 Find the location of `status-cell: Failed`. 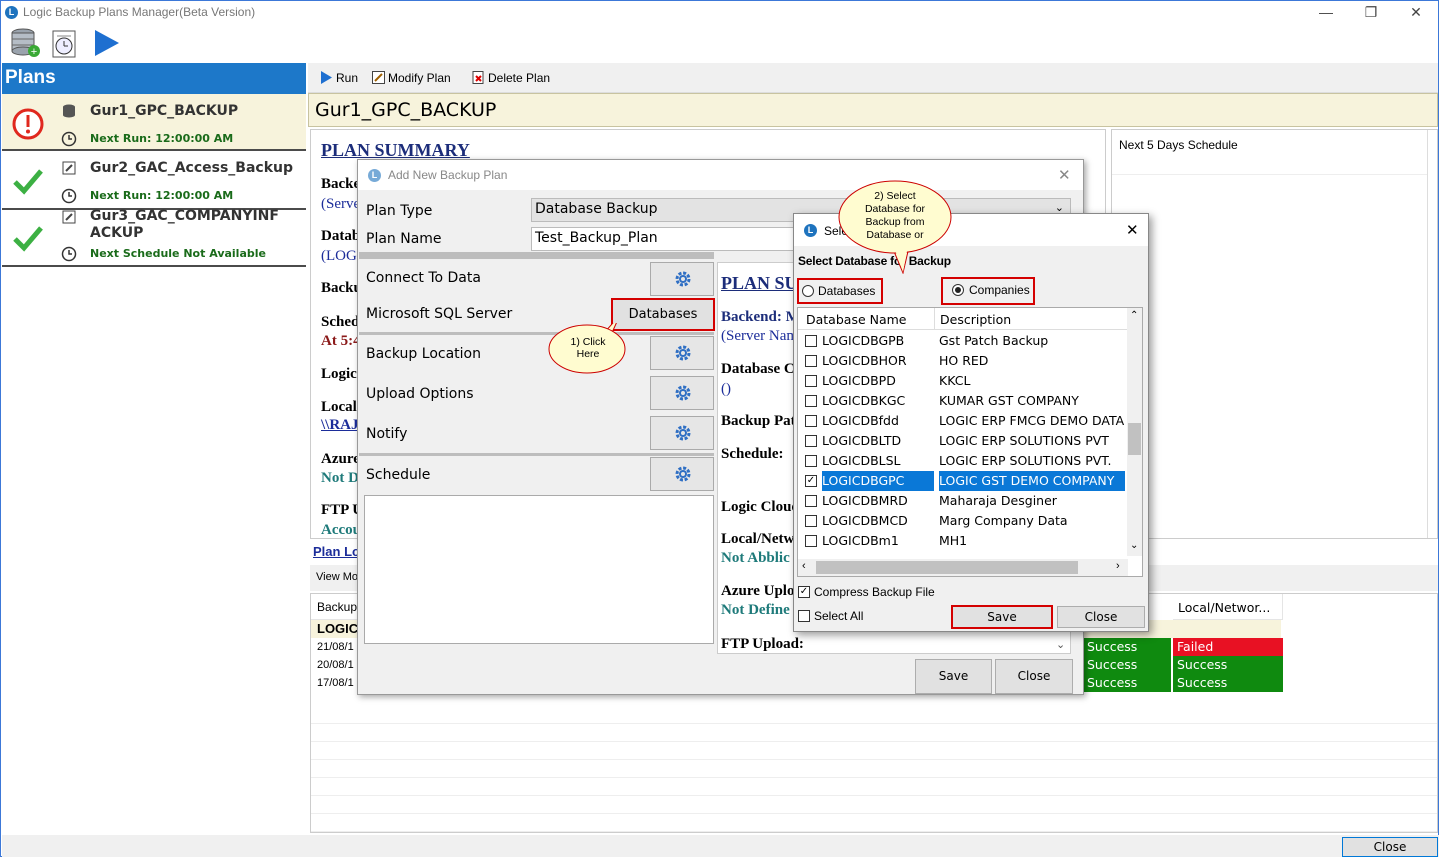

status-cell: Failed is located at coordinates (1228, 647).